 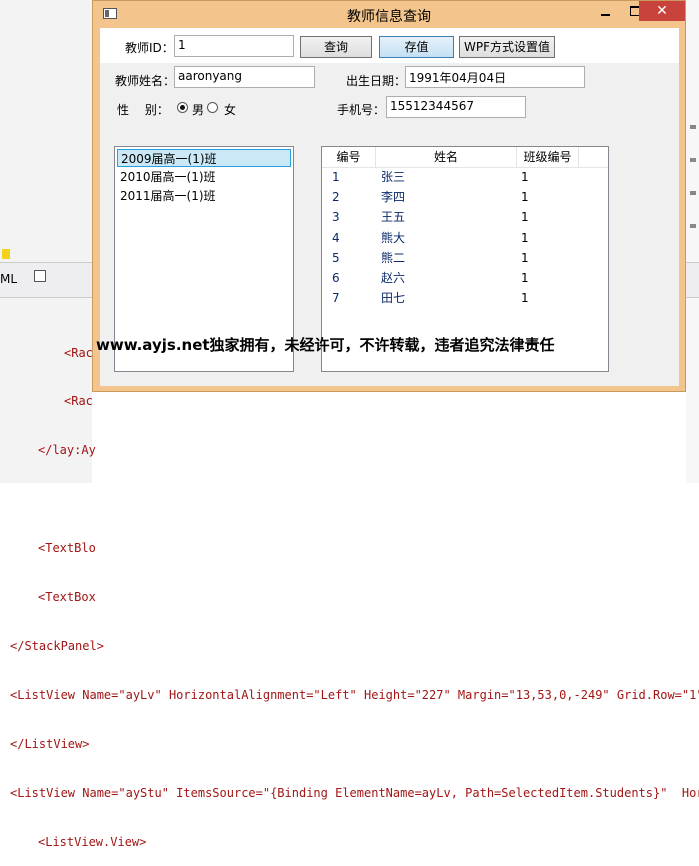 What do you see at coordinates (361, 110) in the screenshot?
I see `phone-label: 手机号：` at bounding box center [361, 110].